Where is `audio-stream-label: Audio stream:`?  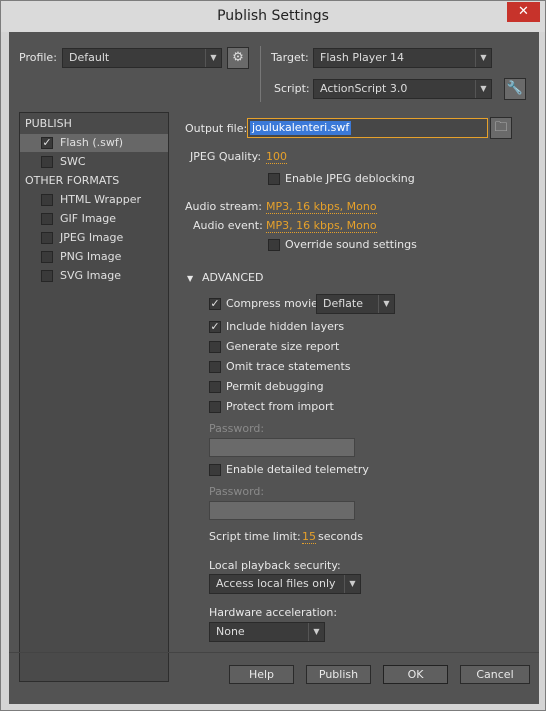
audio-stream-label: Audio stream: is located at coordinates (224, 206).